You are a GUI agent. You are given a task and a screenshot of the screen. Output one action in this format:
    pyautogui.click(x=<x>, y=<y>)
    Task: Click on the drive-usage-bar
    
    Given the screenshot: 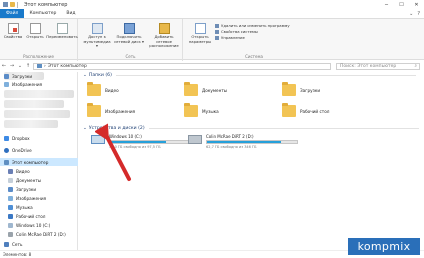 What is the action you would take?
    pyautogui.click(x=252, y=142)
    